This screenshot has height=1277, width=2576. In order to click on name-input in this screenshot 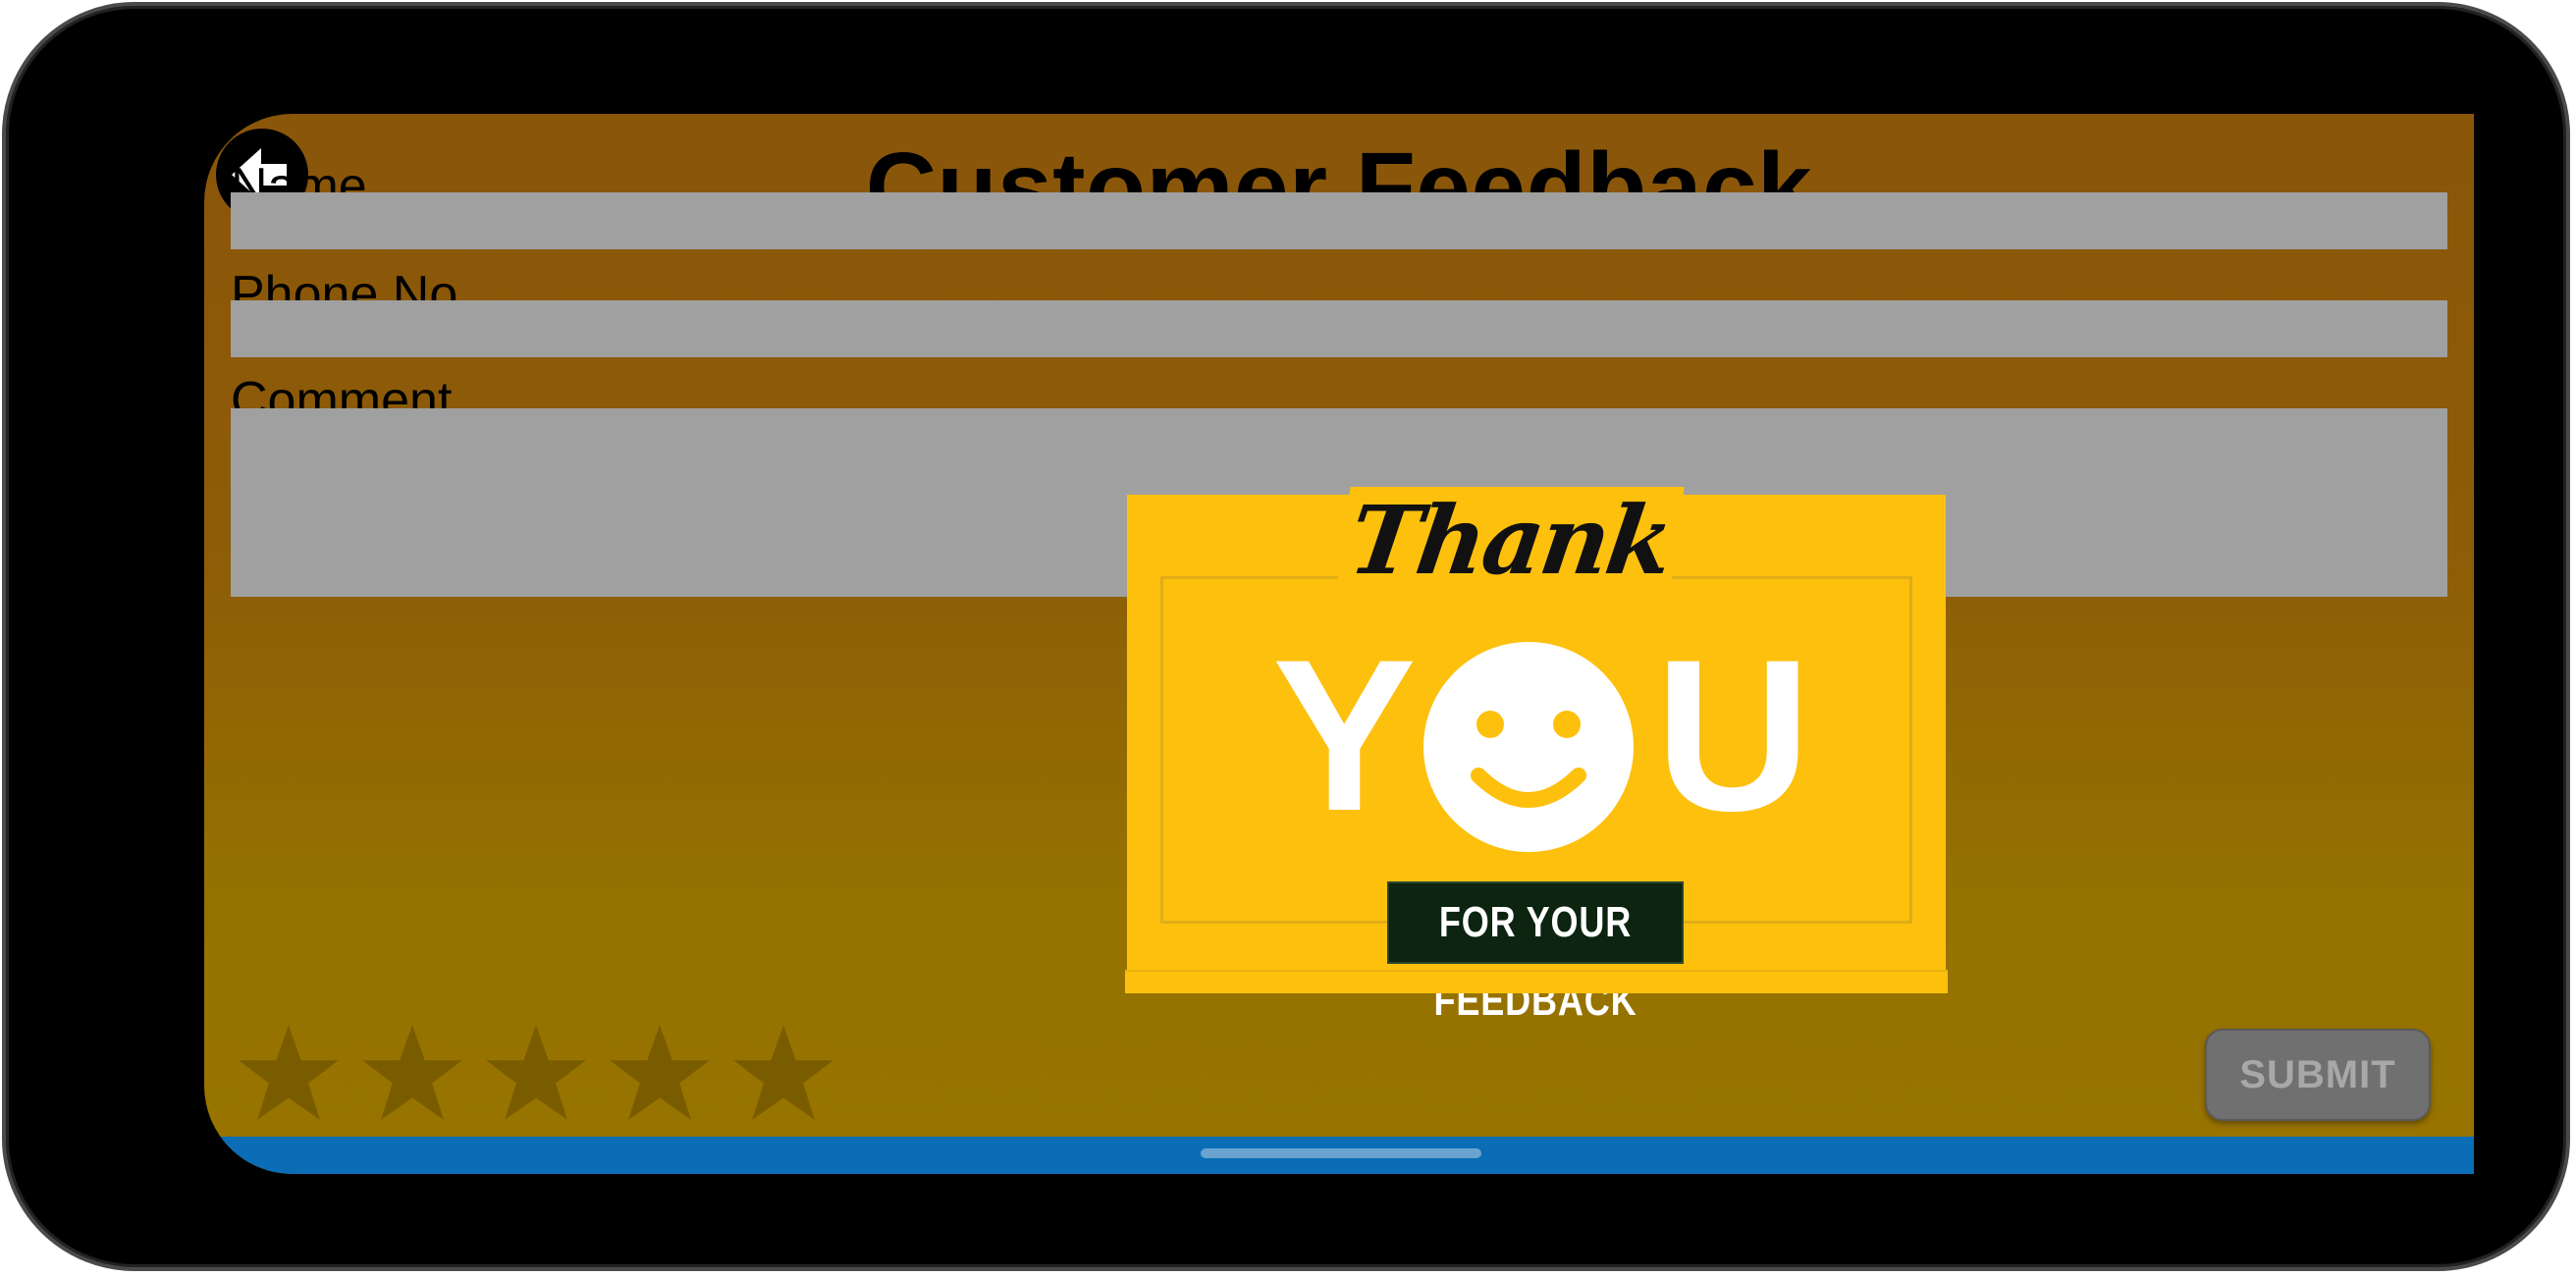, I will do `click(1339, 220)`.